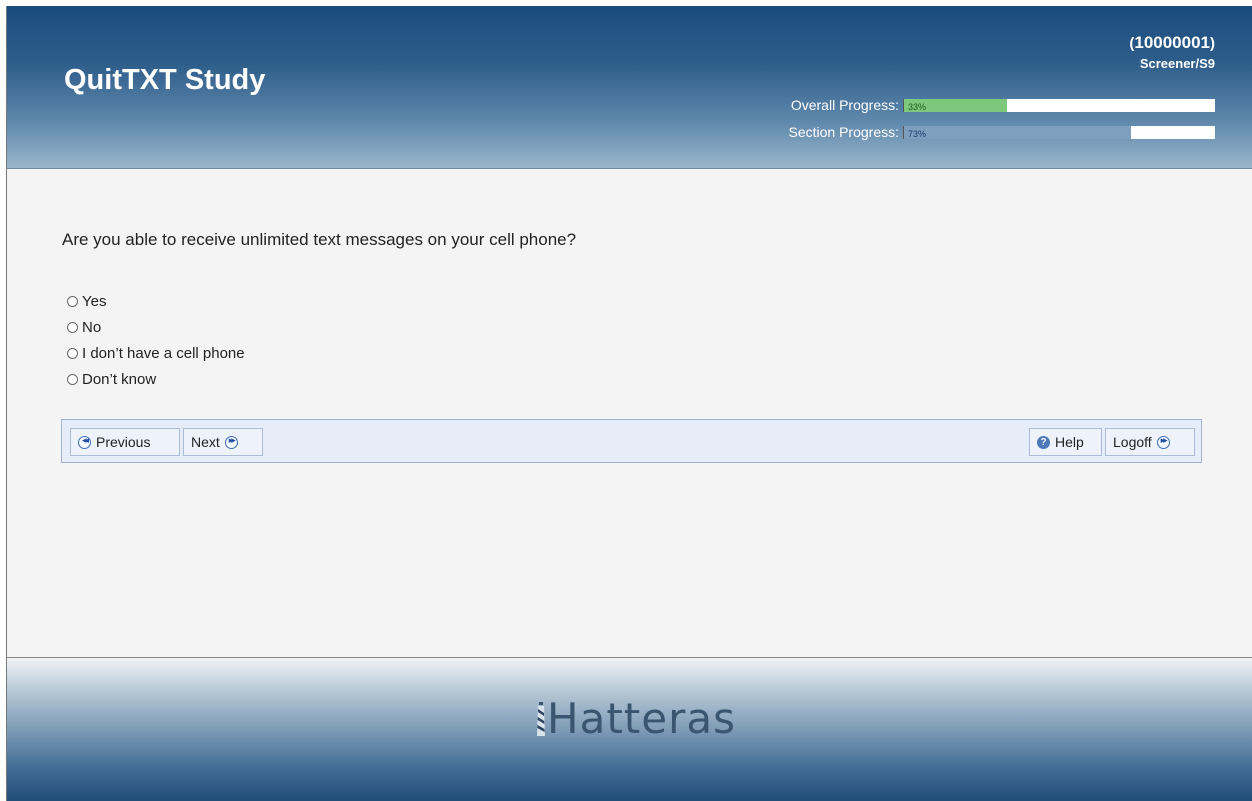 This screenshot has height=801, width=1252. Describe the element at coordinates (844, 105) in the screenshot. I see `overall-progress-label: Overall Progress:` at that location.